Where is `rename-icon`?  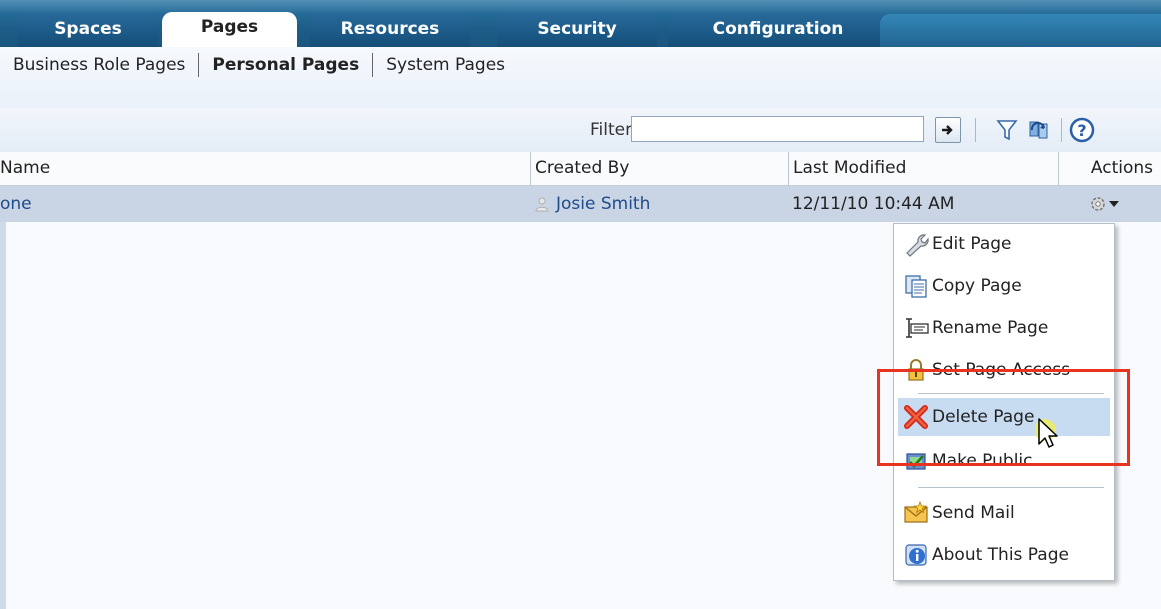
rename-icon is located at coordinates (917, 328).